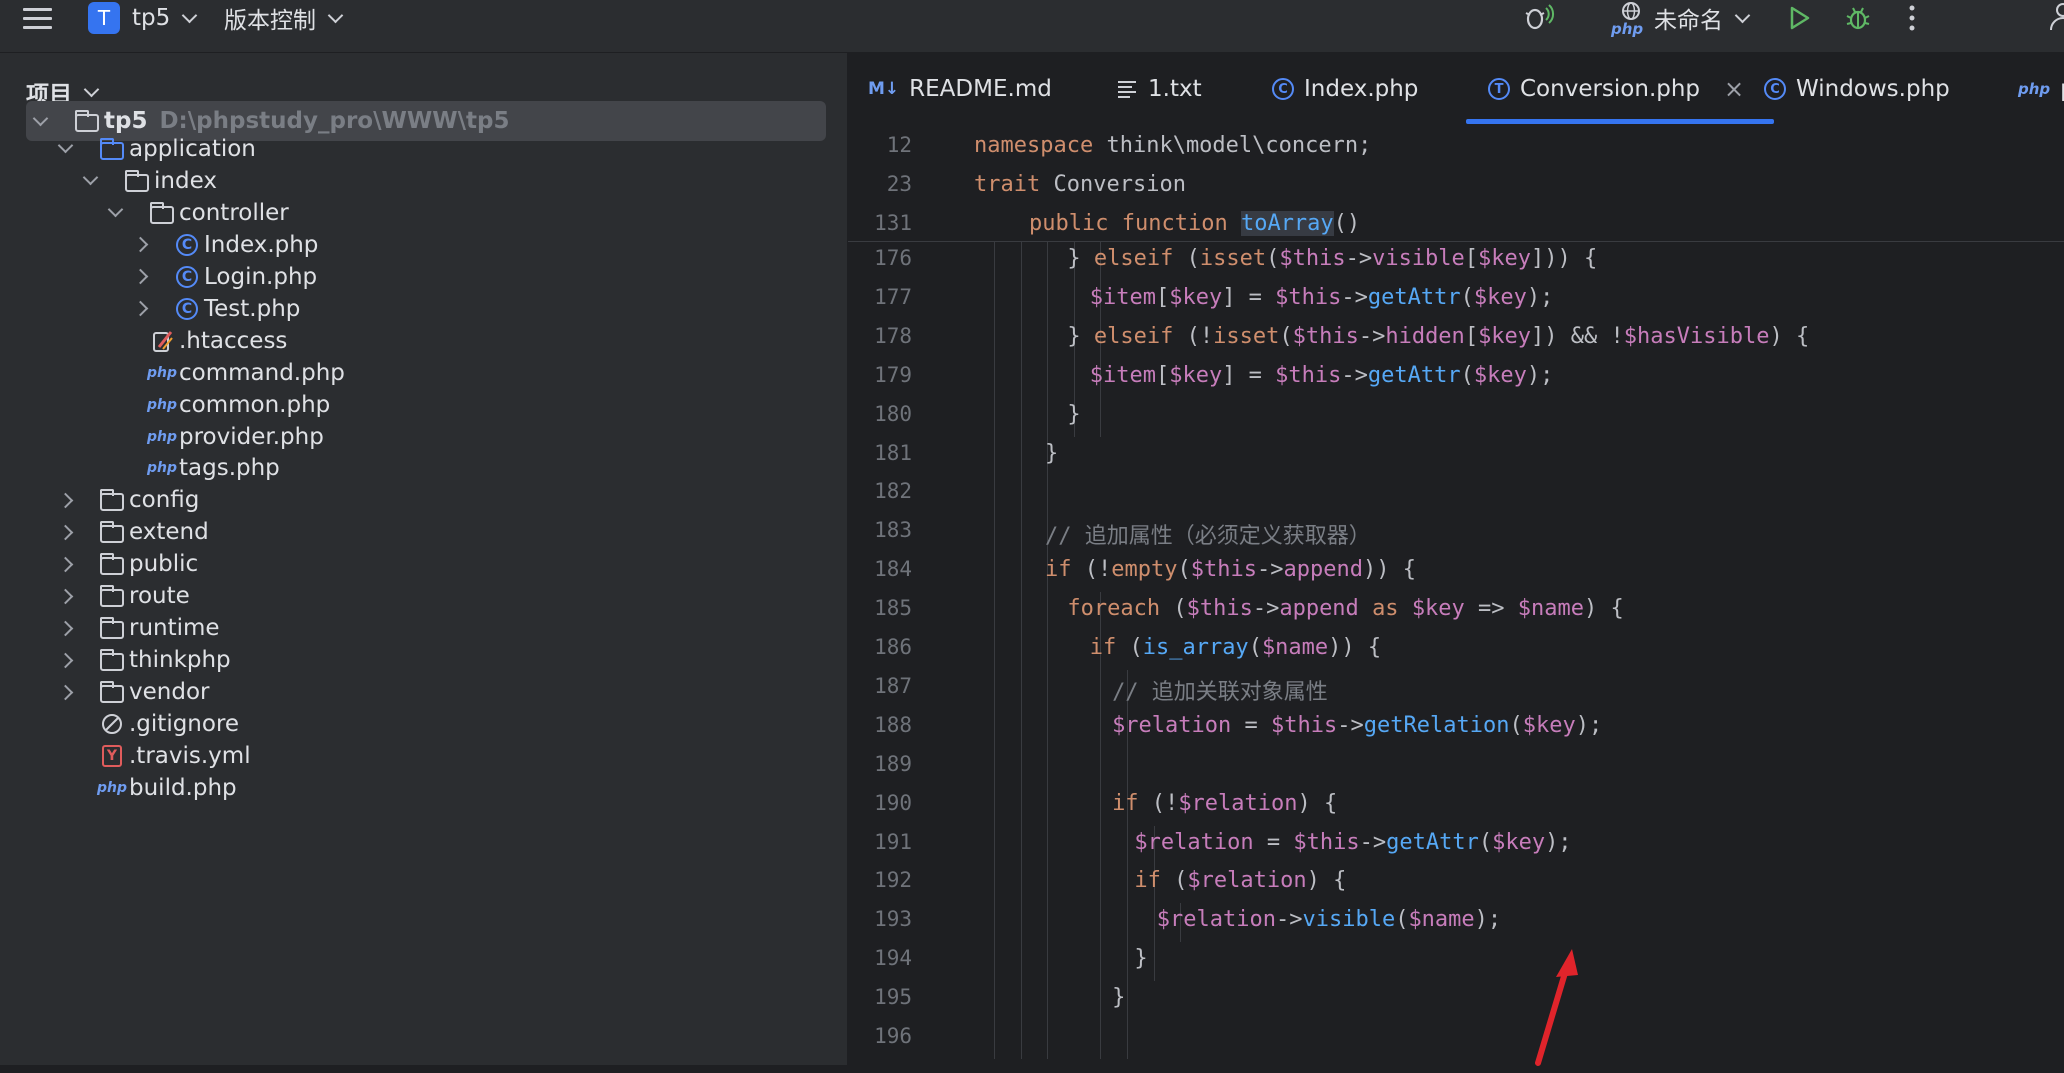 The image size is (2064, 1073). I want to click on tree-item: vendor, so click(423, 692).